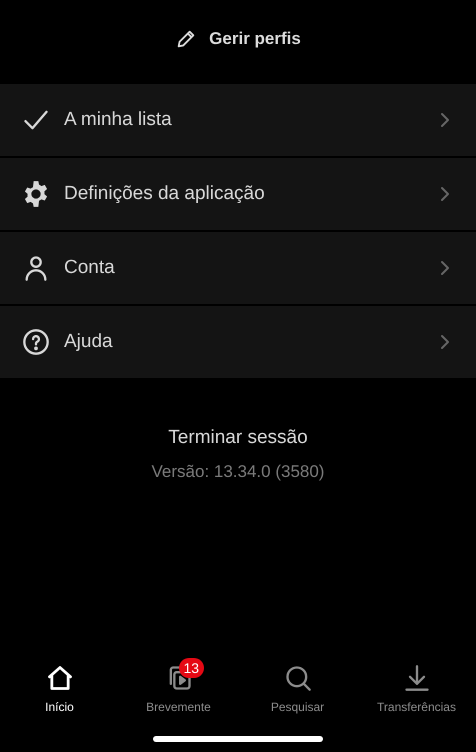 This screenshot has width=476, height=752. What do you see at coordinates (60, 678) in the screenshot?
I see `home-icon` at bounding box center [60, 678].